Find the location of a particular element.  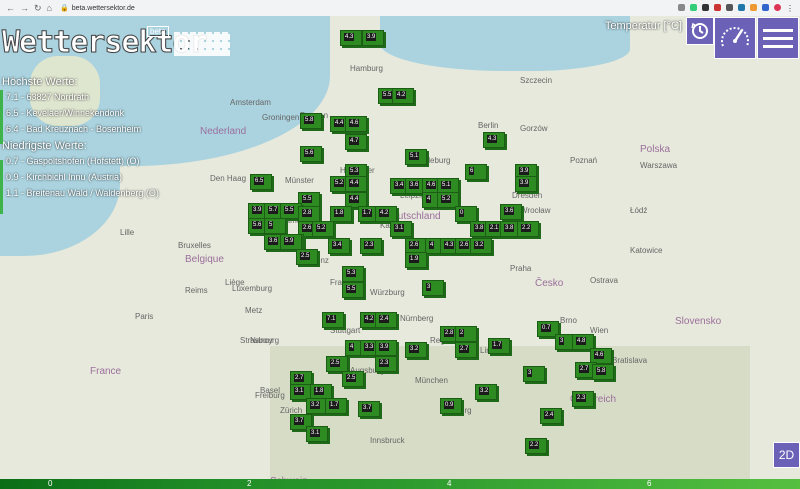

site-logo: Wettersektor beta is located at coordinates (116, 42).